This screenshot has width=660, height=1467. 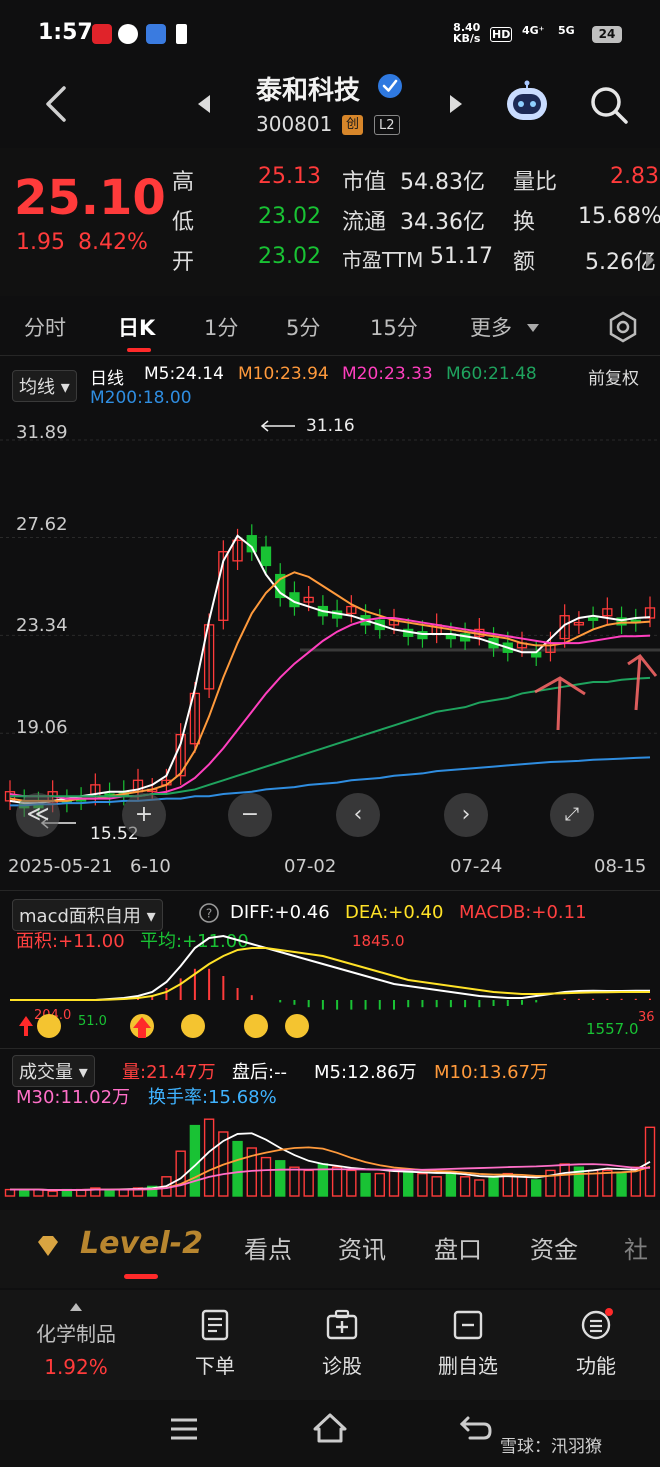 I want to click on tab-more: 更多, so click(x=491, y=327).